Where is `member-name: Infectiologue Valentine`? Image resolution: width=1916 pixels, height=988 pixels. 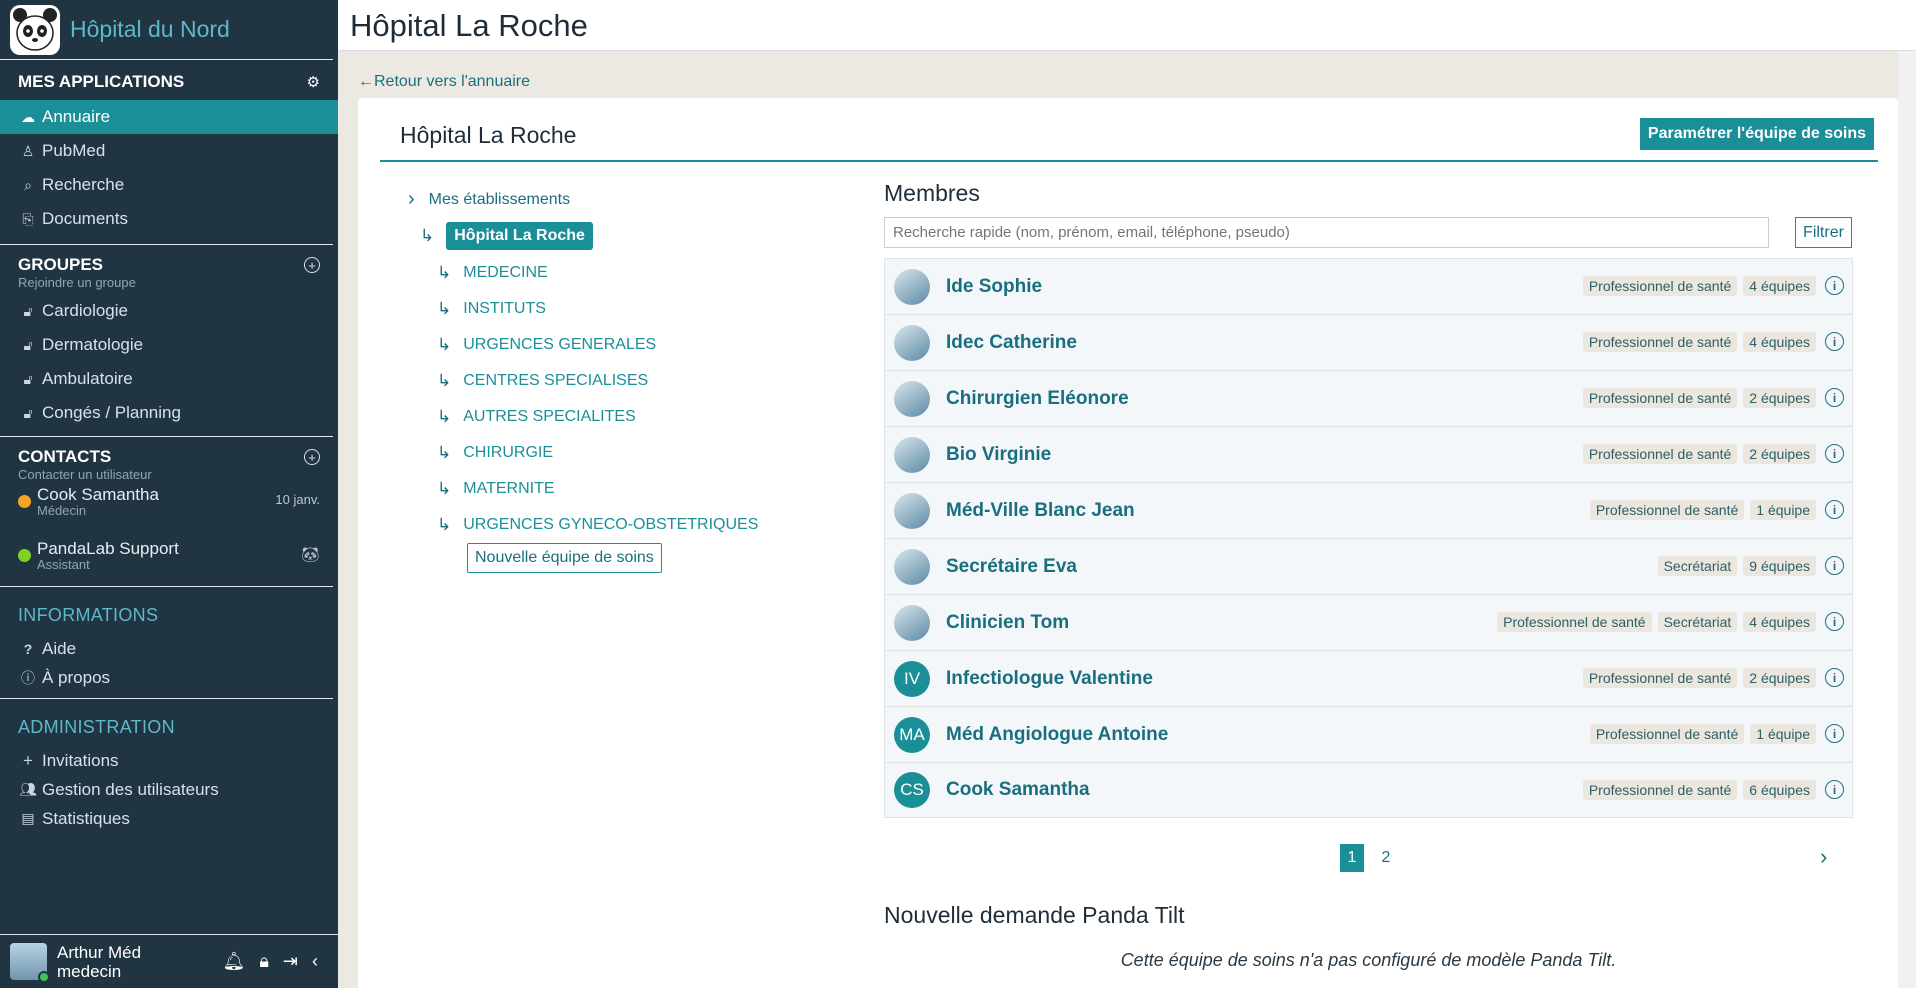 member-name: Infectiologue Valentine is located at coordinates (1049, 679).